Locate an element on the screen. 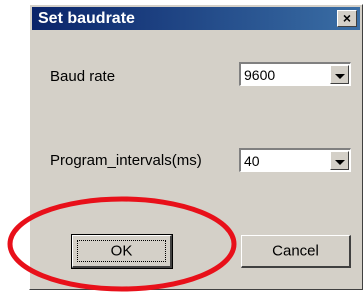  program-intervals-label: Program_intervals(ms) is located at coordinates (126, 160).